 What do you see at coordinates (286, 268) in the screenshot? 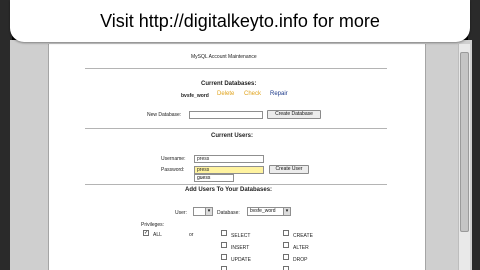
I see `lock-tables-privilege-checkbox` at bounding box center [286, 268].